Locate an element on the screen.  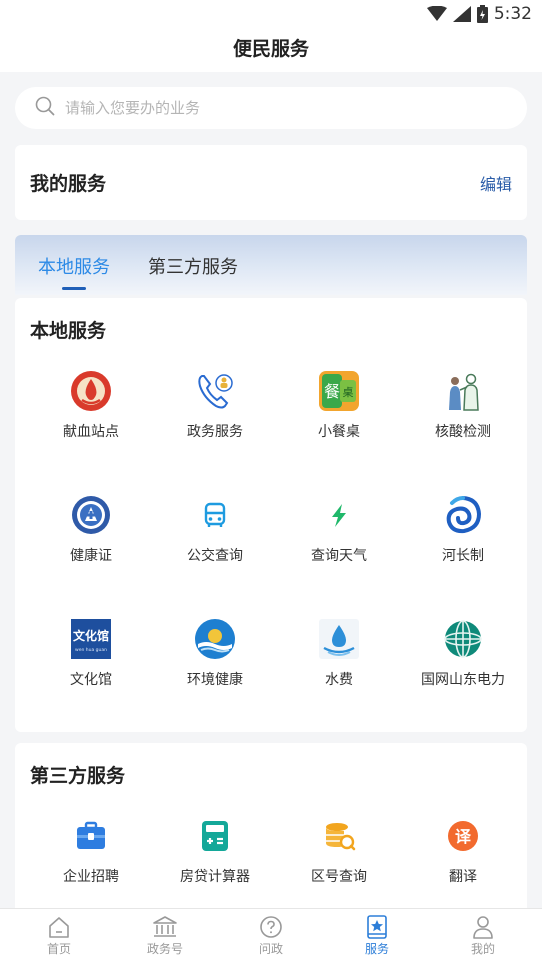
blood-donation-icon is located at coordinates (91, 391).